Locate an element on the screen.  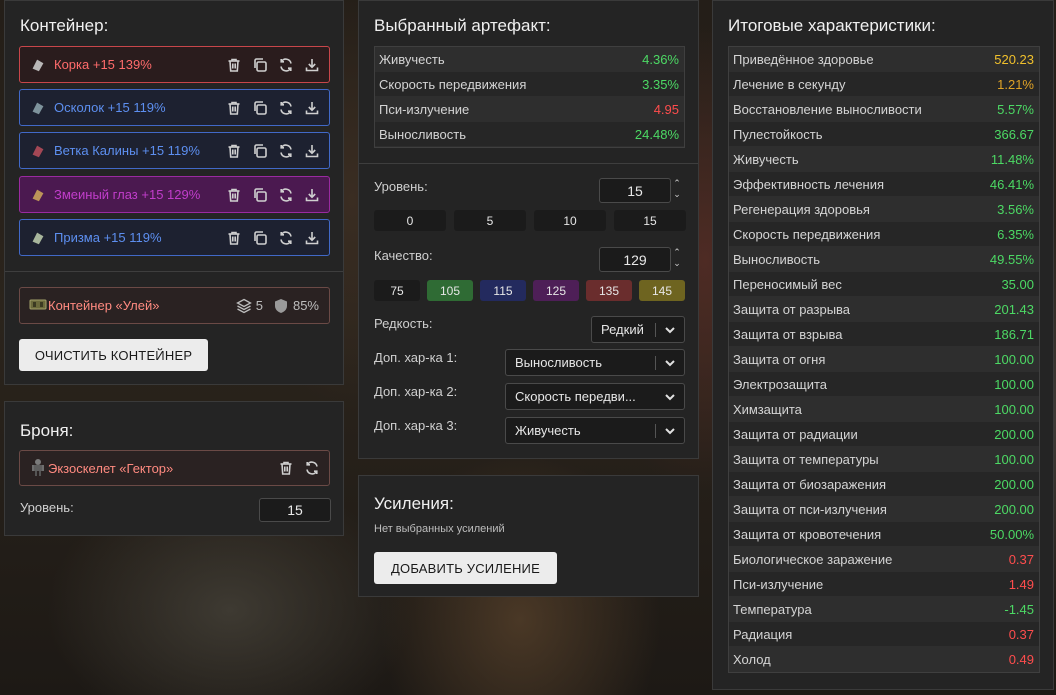
add-boost-button: ДОБАВИТЬ УСИЛЕНИЕ is located at coordinates (465, 568).